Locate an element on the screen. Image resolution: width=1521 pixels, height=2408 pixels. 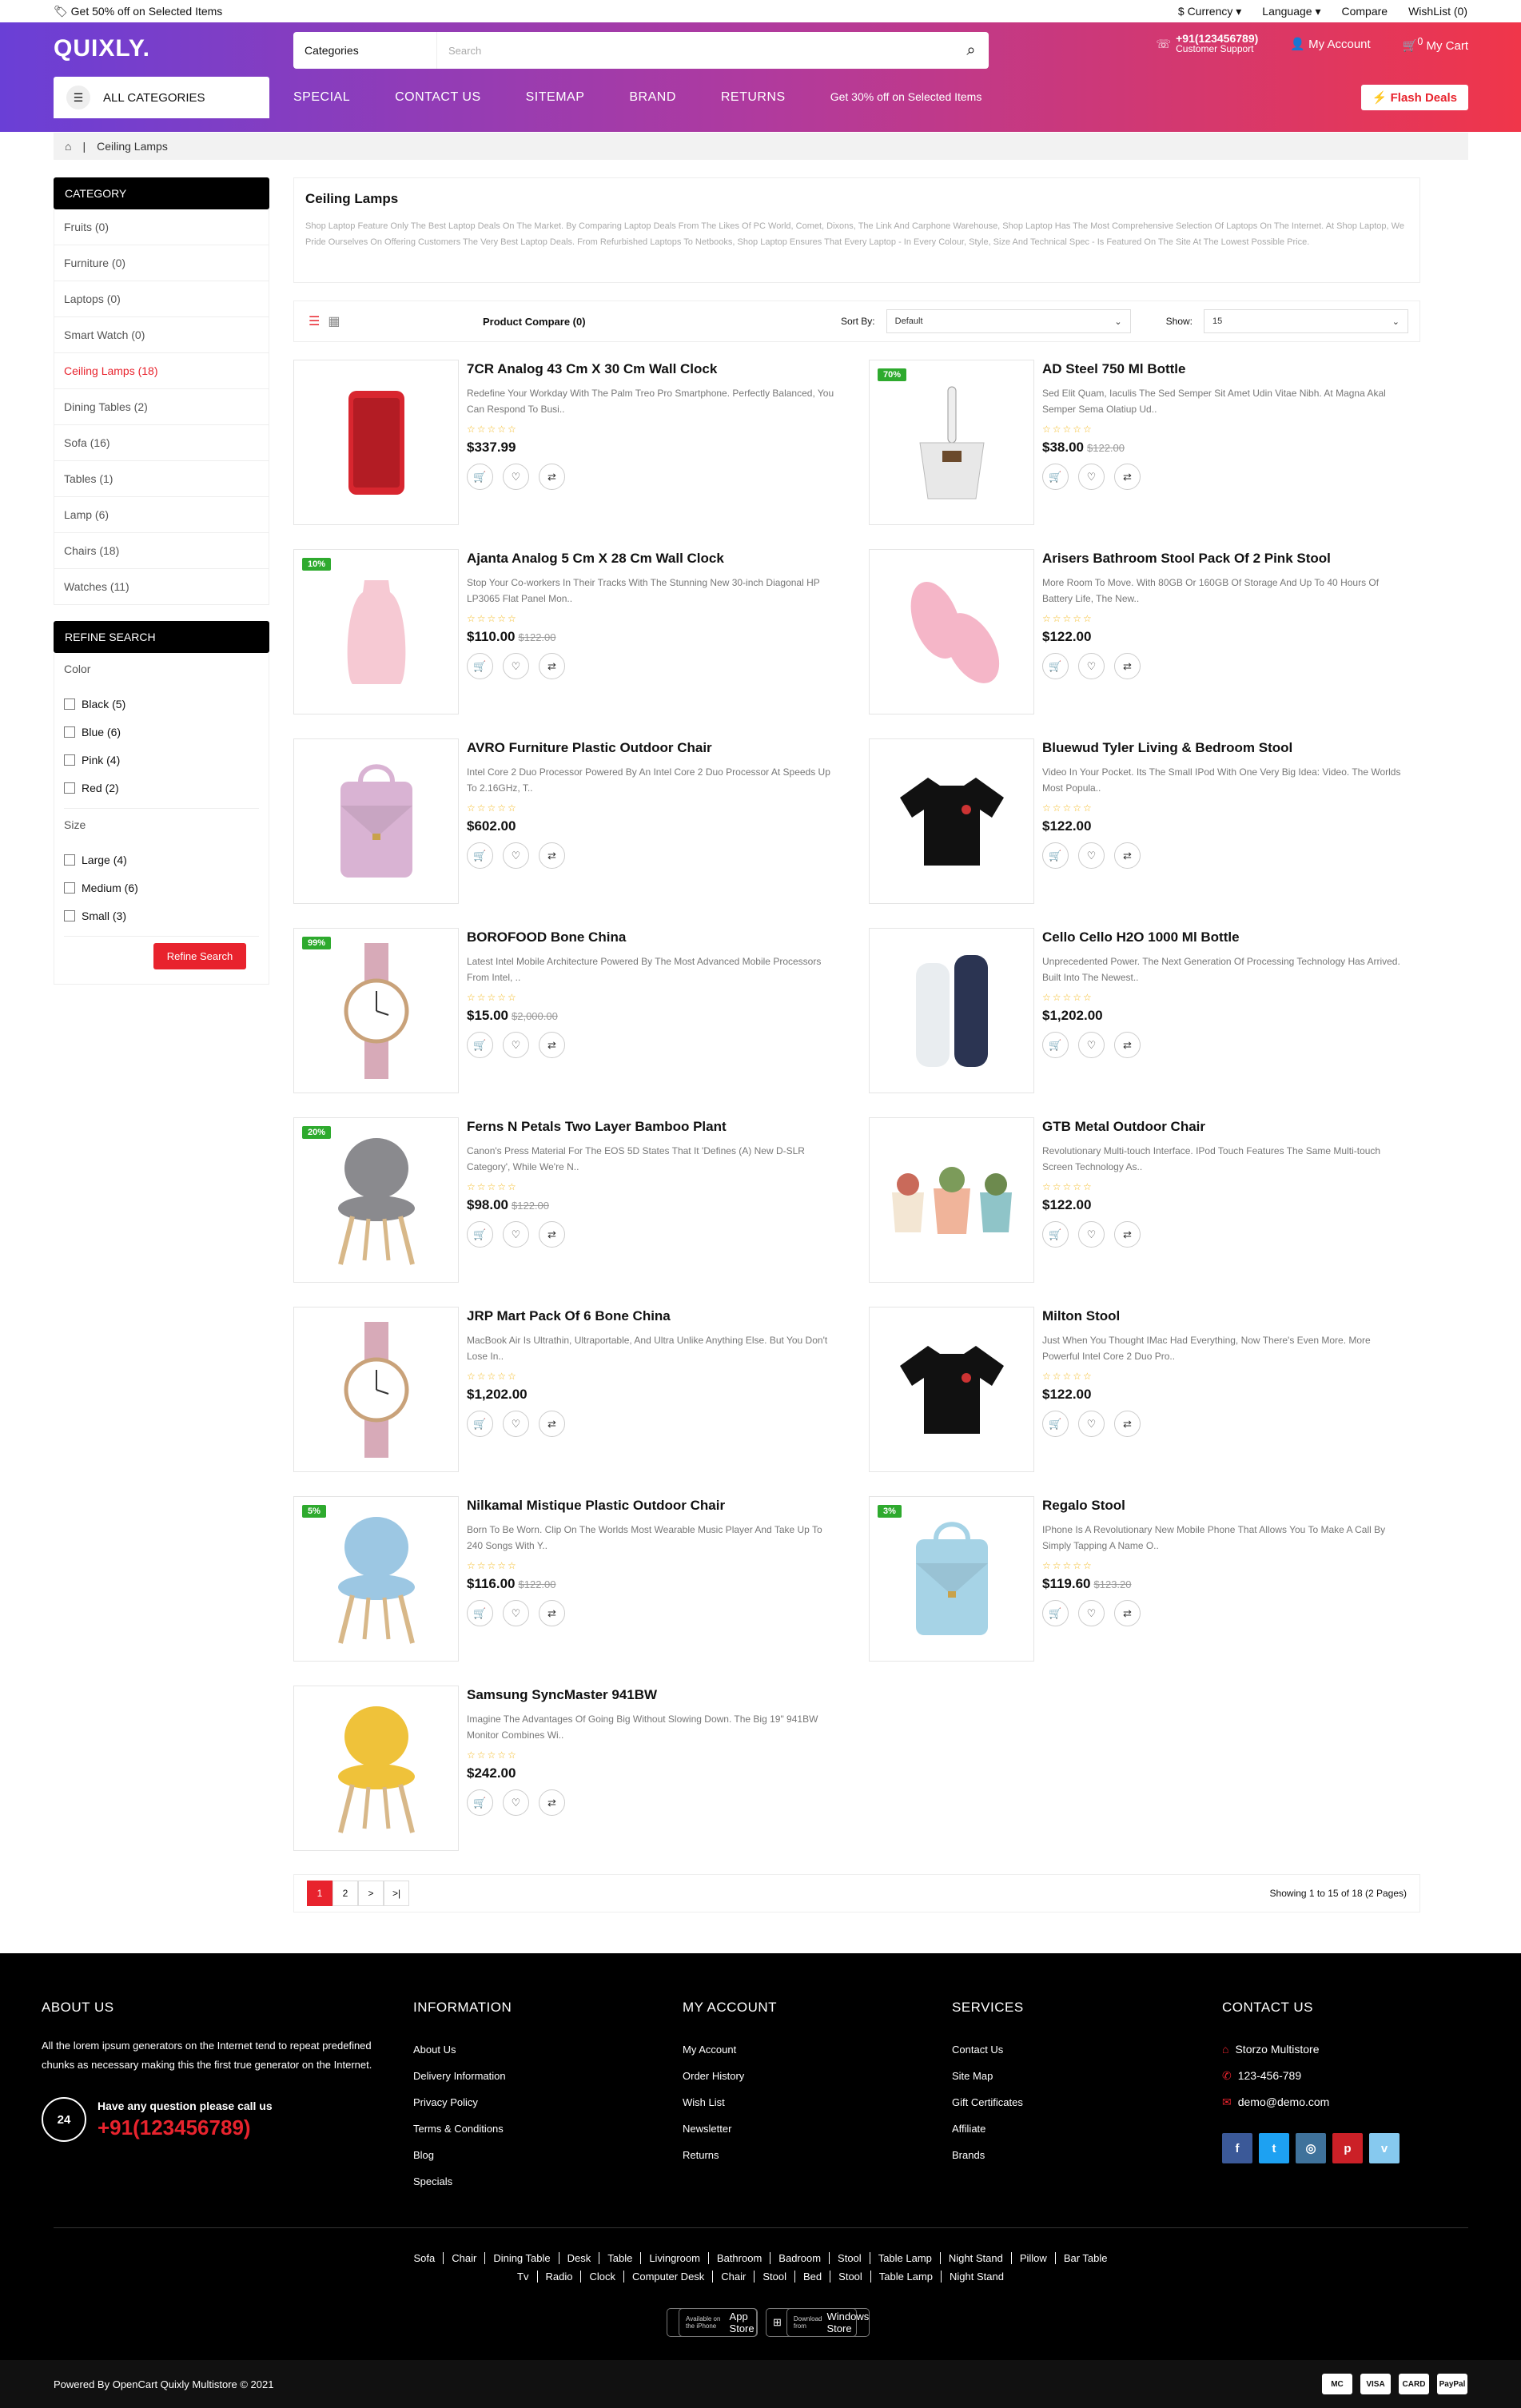
footer-tag: Radio is located at coordinates (559, 2277).